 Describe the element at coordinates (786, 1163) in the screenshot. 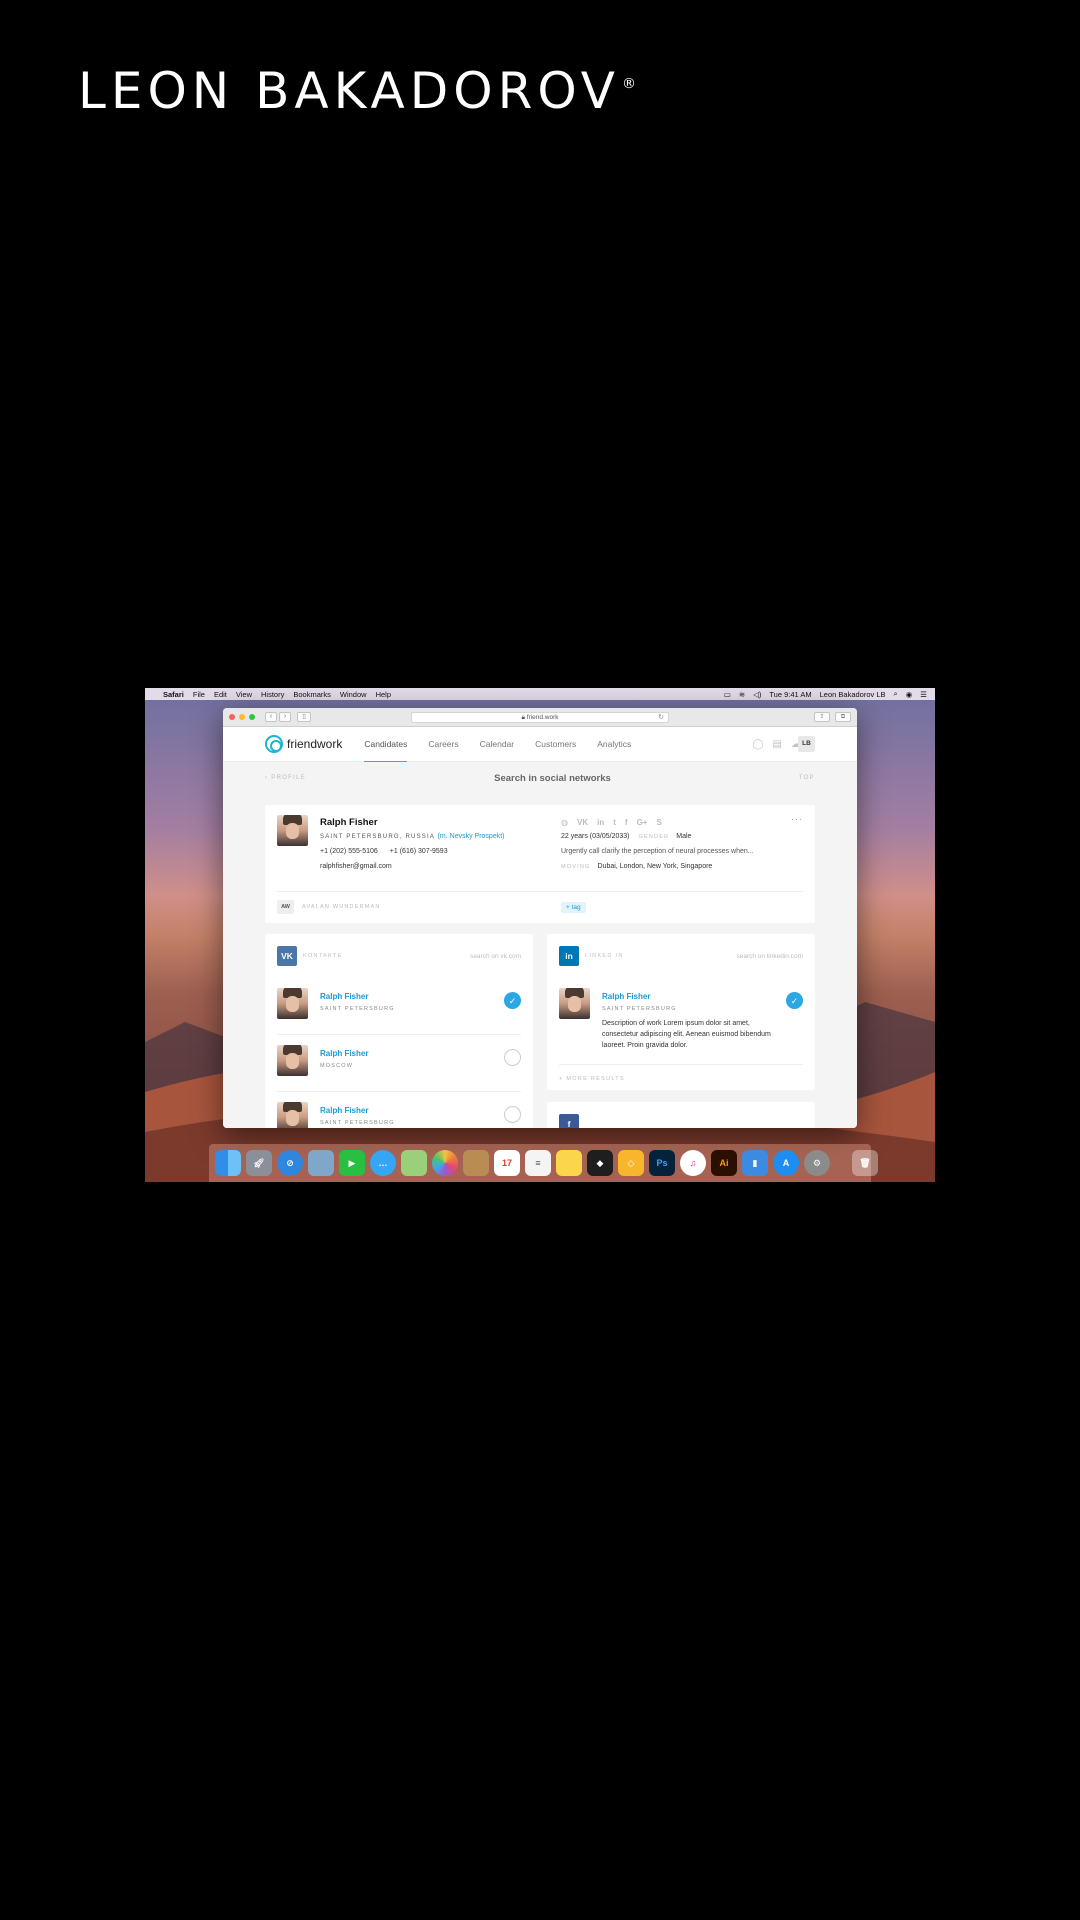

I see `appstore-icon: A` at that location.